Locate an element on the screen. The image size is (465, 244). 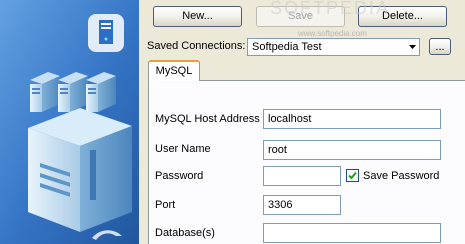
user-name-input: root is located at coordinates (352, 150).